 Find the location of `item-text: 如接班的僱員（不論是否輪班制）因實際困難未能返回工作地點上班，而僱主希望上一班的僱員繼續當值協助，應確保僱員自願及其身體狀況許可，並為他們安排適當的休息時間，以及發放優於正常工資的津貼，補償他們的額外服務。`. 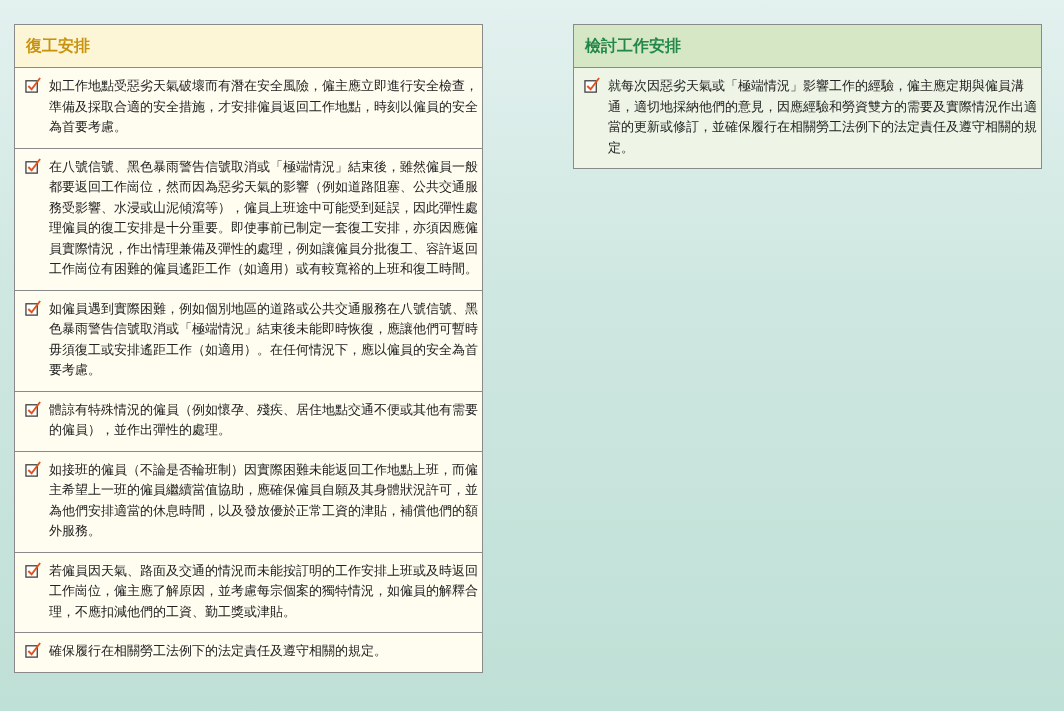

item-text: 如接班的僱員（不論是否輪班制）因實際困難未能返回工作地點上班，而僱主希望上一班的僱員繼續當值協助，應確保僱員自願及其身體狀況許可，並為他們安排適當的休息時間，以及發放優於正常工資的津貼，補償他們的額外服務。 is located at coordinates (263, 500).